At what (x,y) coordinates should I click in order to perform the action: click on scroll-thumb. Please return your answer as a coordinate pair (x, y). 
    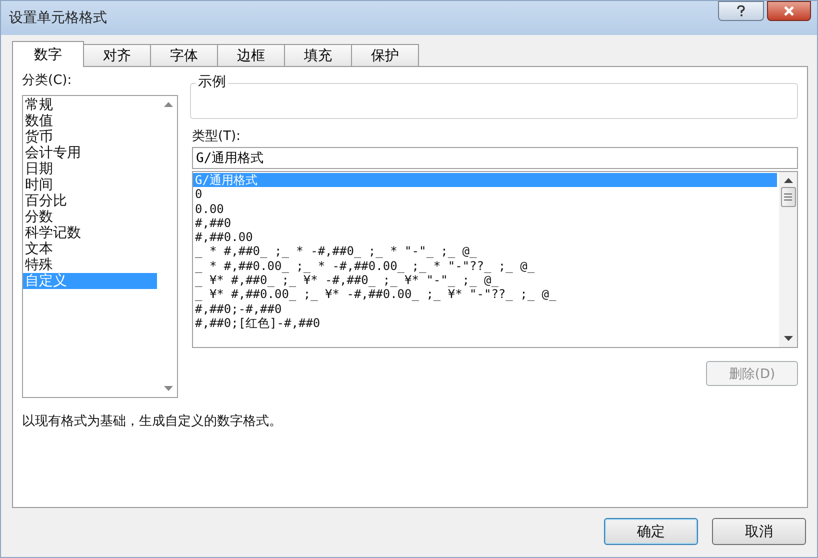
    Looking at the image, I should click on (788, 197).